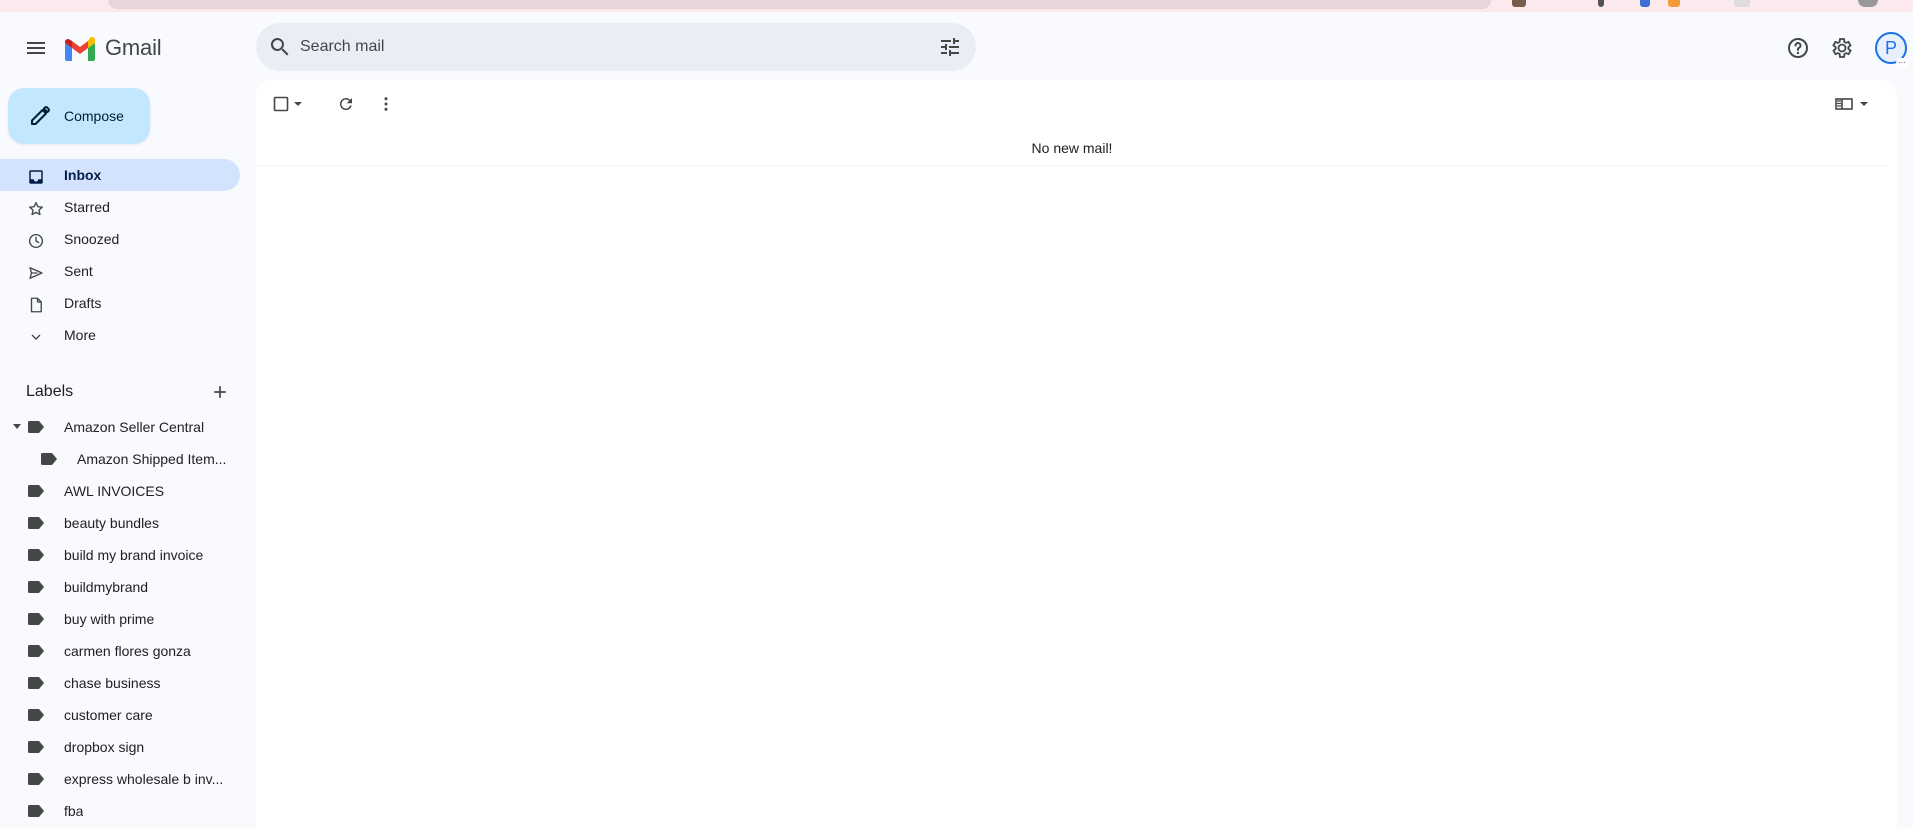 The width and height of the screenshot is (1913, 828). I want to click on label-name: beauty bundles, so click(111, 523).